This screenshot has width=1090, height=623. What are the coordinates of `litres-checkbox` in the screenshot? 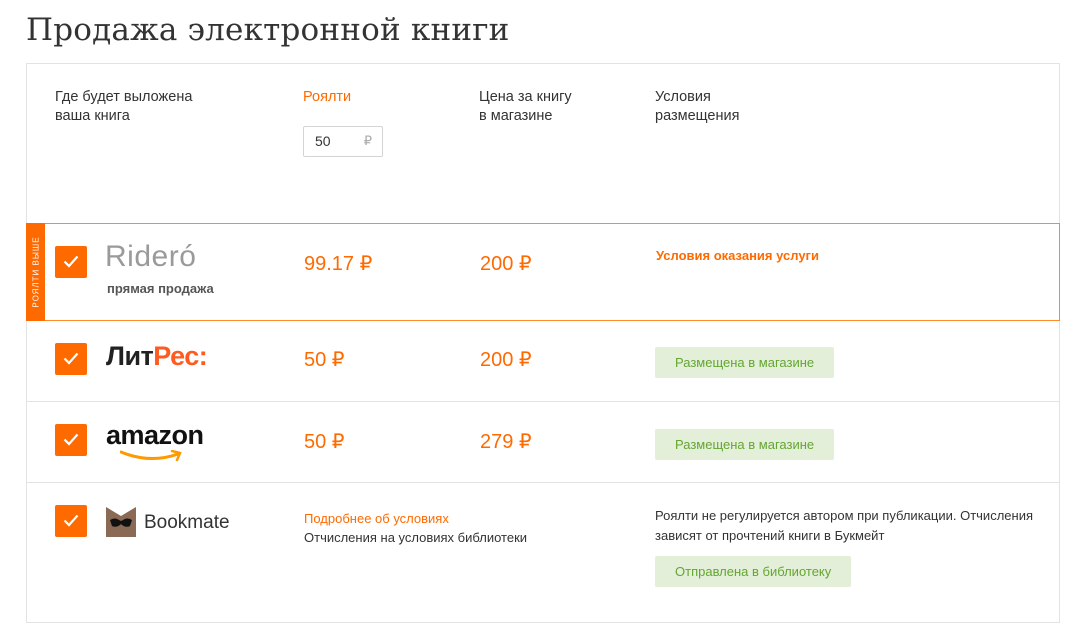 It's located at (71, 359).